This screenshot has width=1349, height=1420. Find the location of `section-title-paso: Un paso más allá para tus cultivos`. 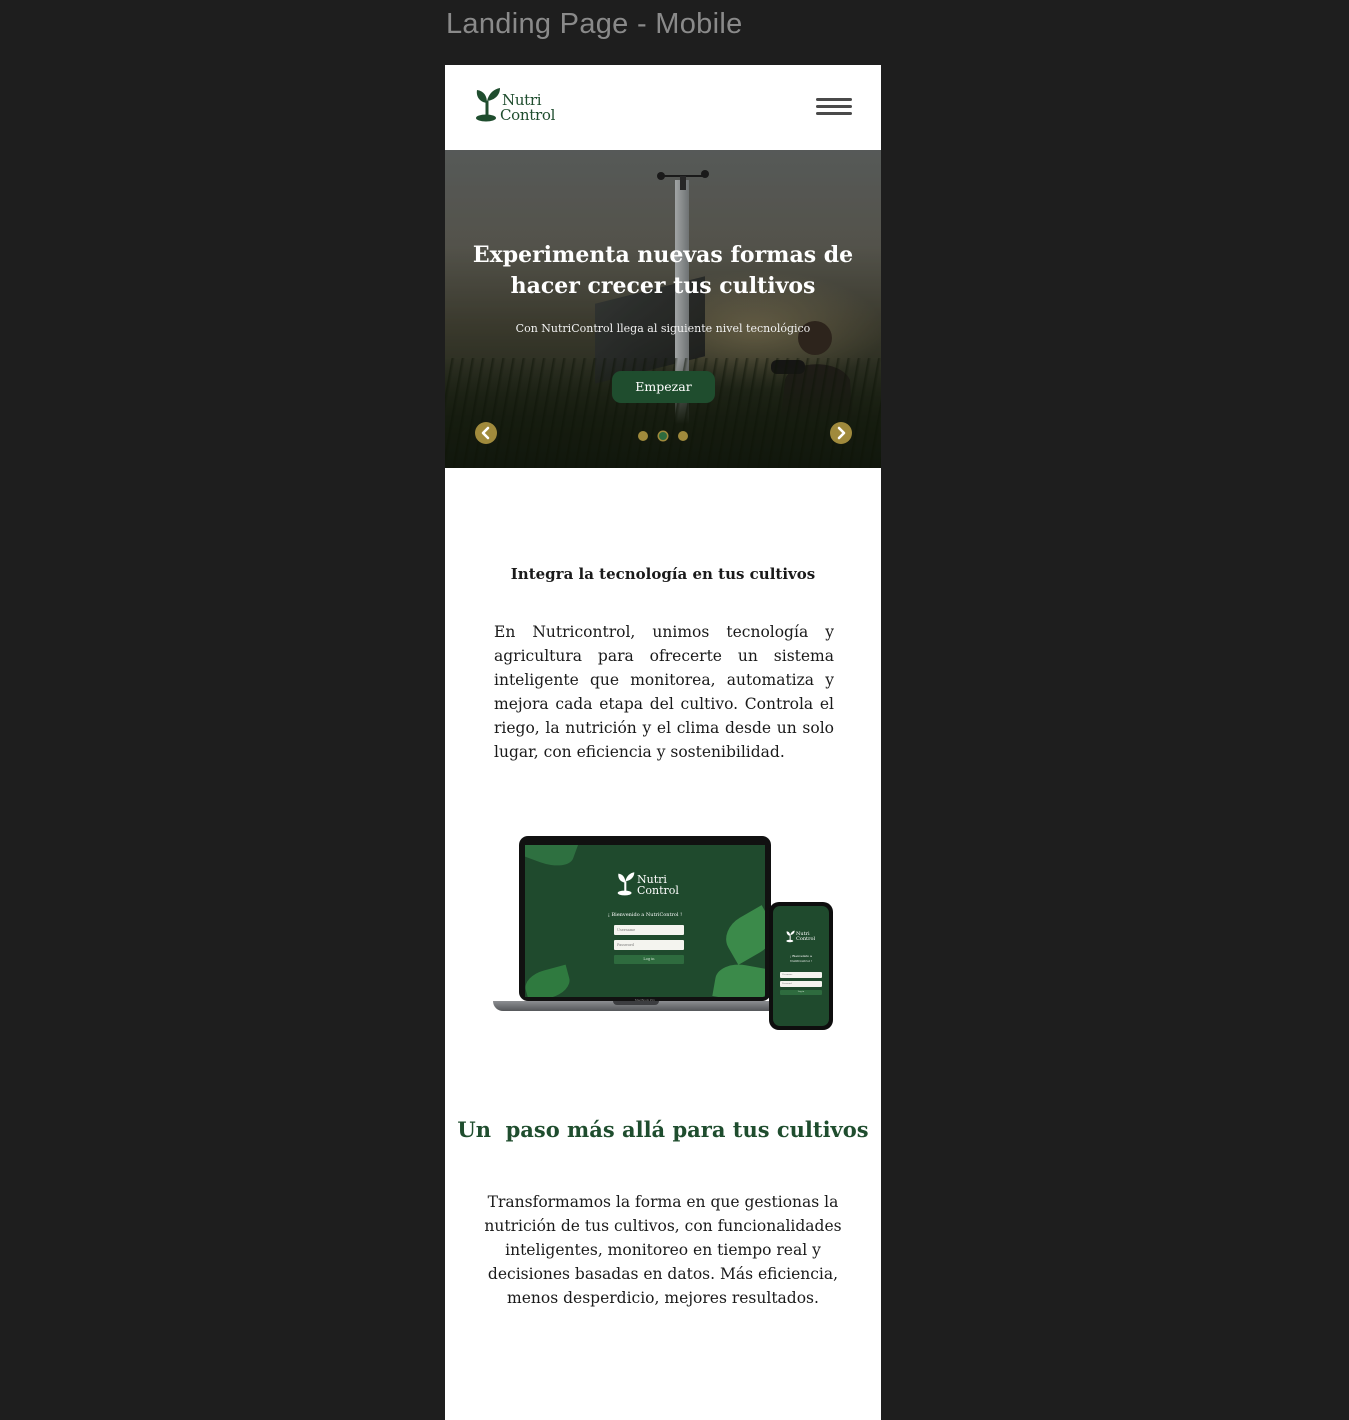

section-title-paso: Un paso más allá para tus cultivos is located at coordinates (663, 1129).